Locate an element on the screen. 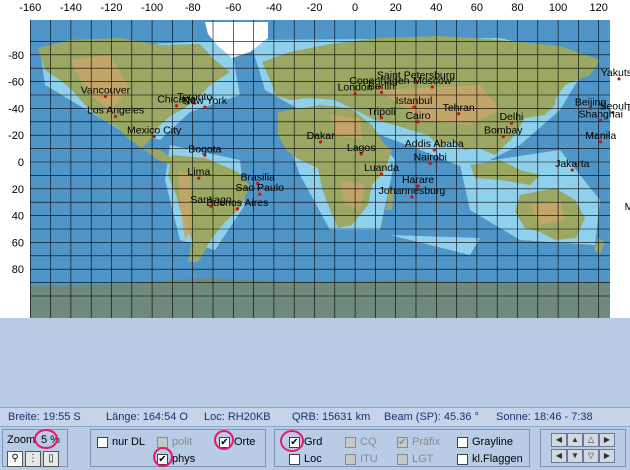 This screenshot has height=470, width=630. loc-checkbox: Loc is located at coordinates (305, 459).